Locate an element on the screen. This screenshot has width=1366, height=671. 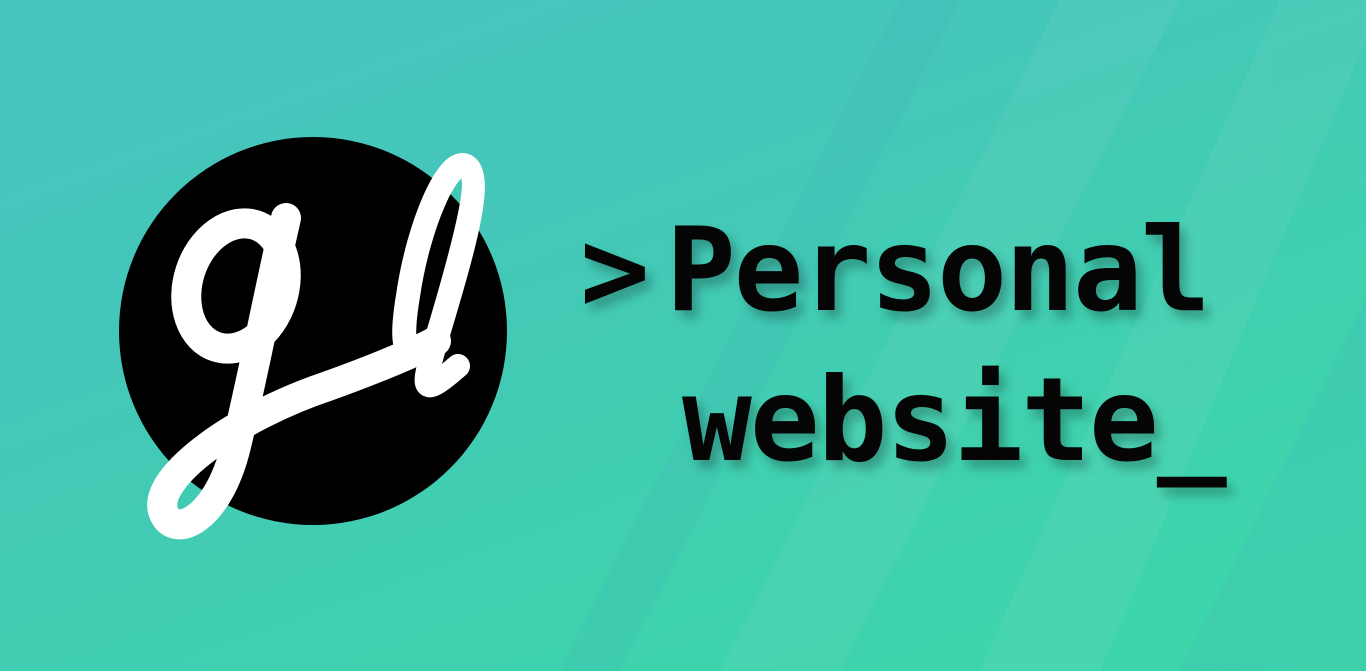
headline-line-1: > Personal is located at coordinates (902, 271).